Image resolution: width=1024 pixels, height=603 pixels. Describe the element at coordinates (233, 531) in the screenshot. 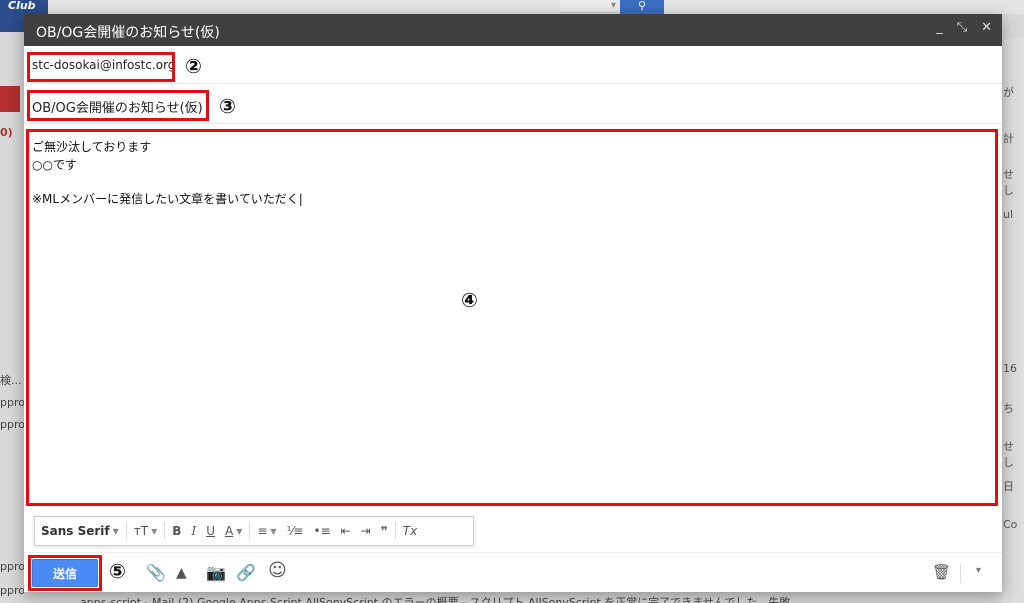

I see `text-color-icon: A ▼` at that location.